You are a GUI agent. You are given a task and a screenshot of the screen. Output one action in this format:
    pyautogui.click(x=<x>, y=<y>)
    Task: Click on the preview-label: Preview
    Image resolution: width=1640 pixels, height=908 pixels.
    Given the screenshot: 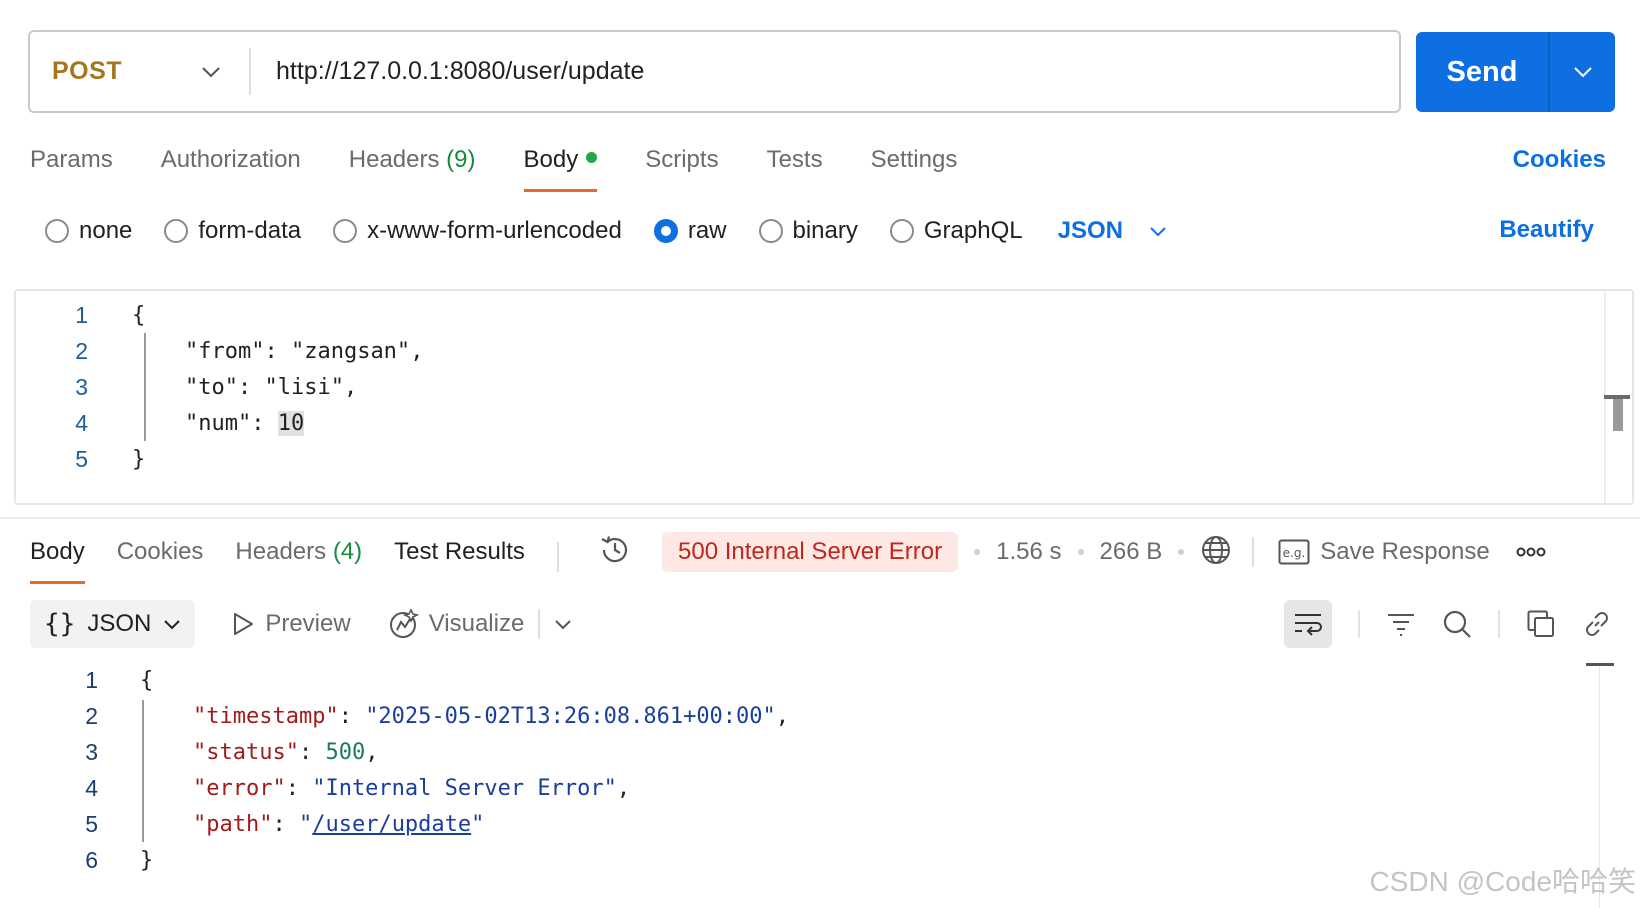 What is the action you would take?
    pyautogui.click(x=308, y=623)
    